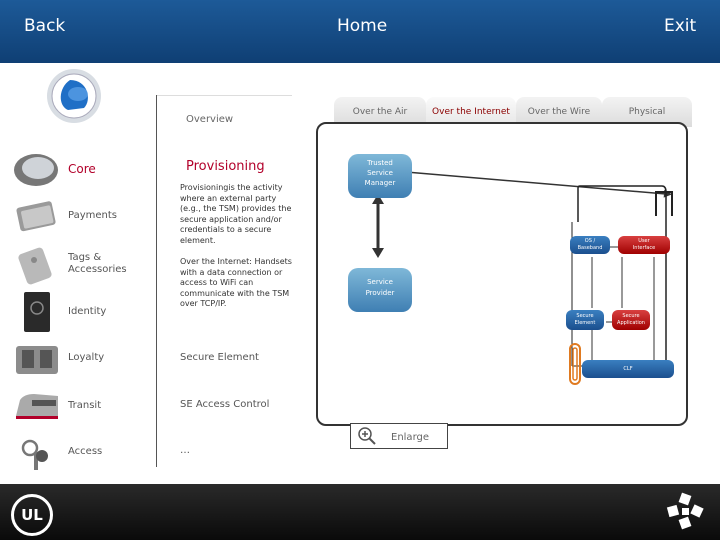 This screenshot has width=720, height=540. Describe the element at coordinates (644, 245) in the screenshot. I see `user-interface-node: User Interface` at that location.